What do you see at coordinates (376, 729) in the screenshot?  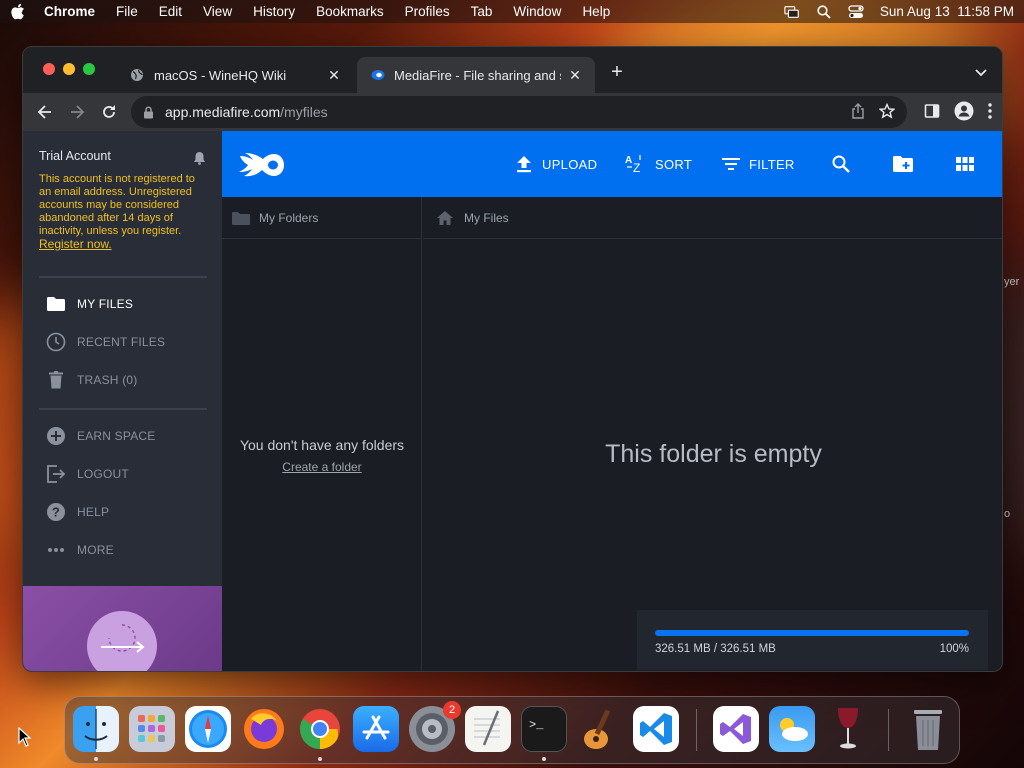 I see `app-store-icon` at bounding box center [376, 729].